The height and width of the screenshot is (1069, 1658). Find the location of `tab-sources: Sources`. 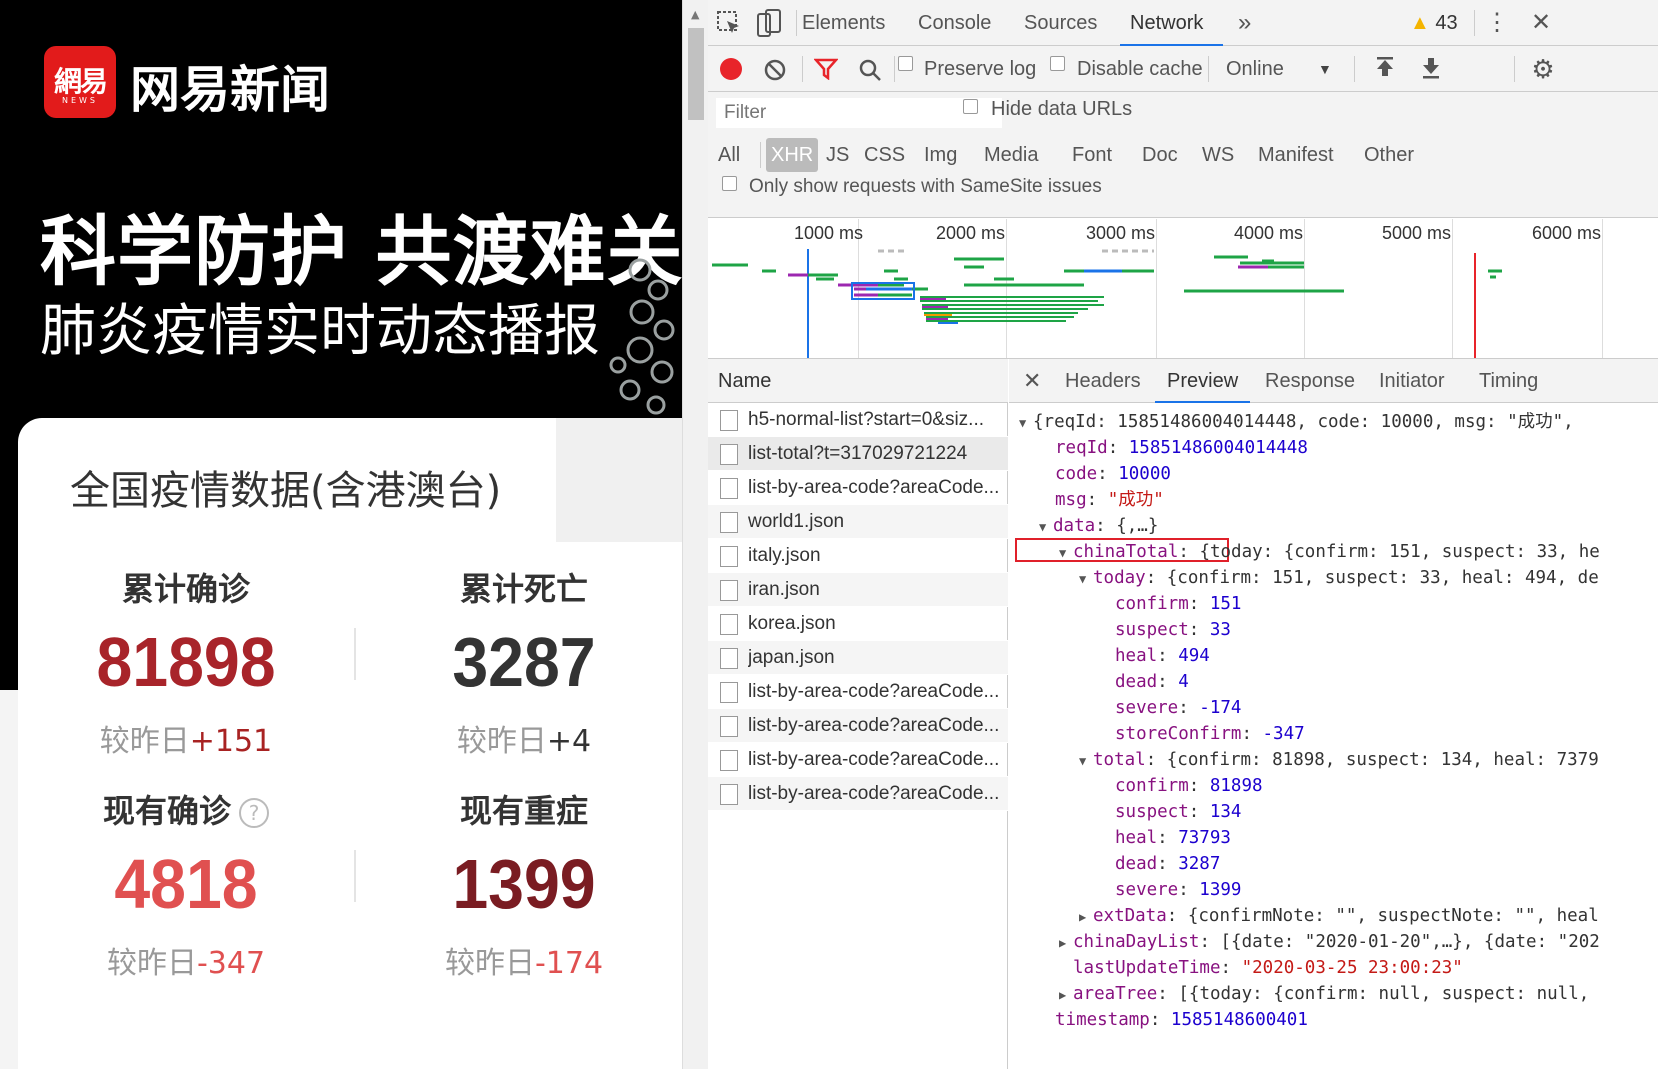

tab-sources: Sources is located at coordinates (1060, 23).